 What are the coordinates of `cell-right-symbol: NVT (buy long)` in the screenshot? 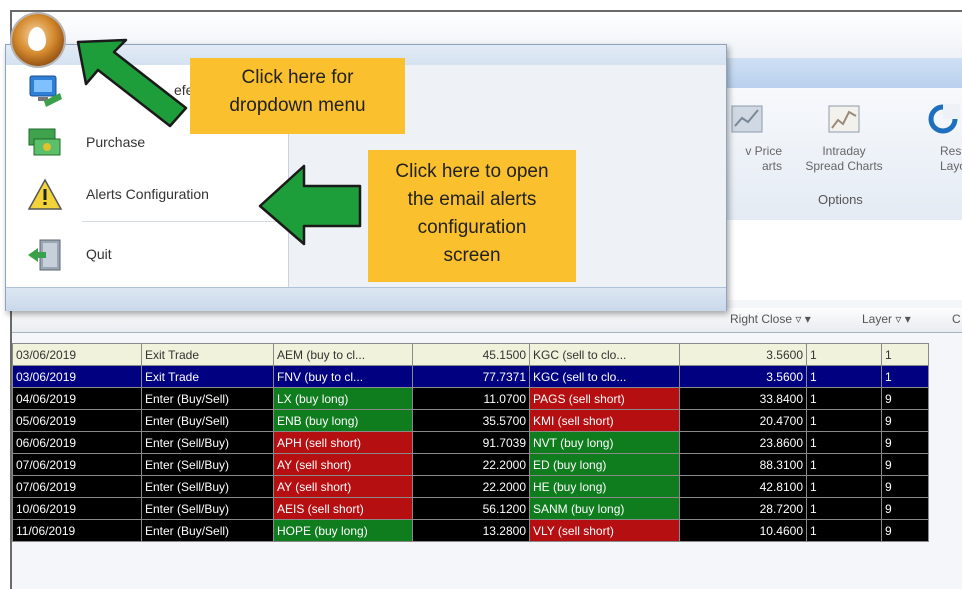 It's located at (604, 442).